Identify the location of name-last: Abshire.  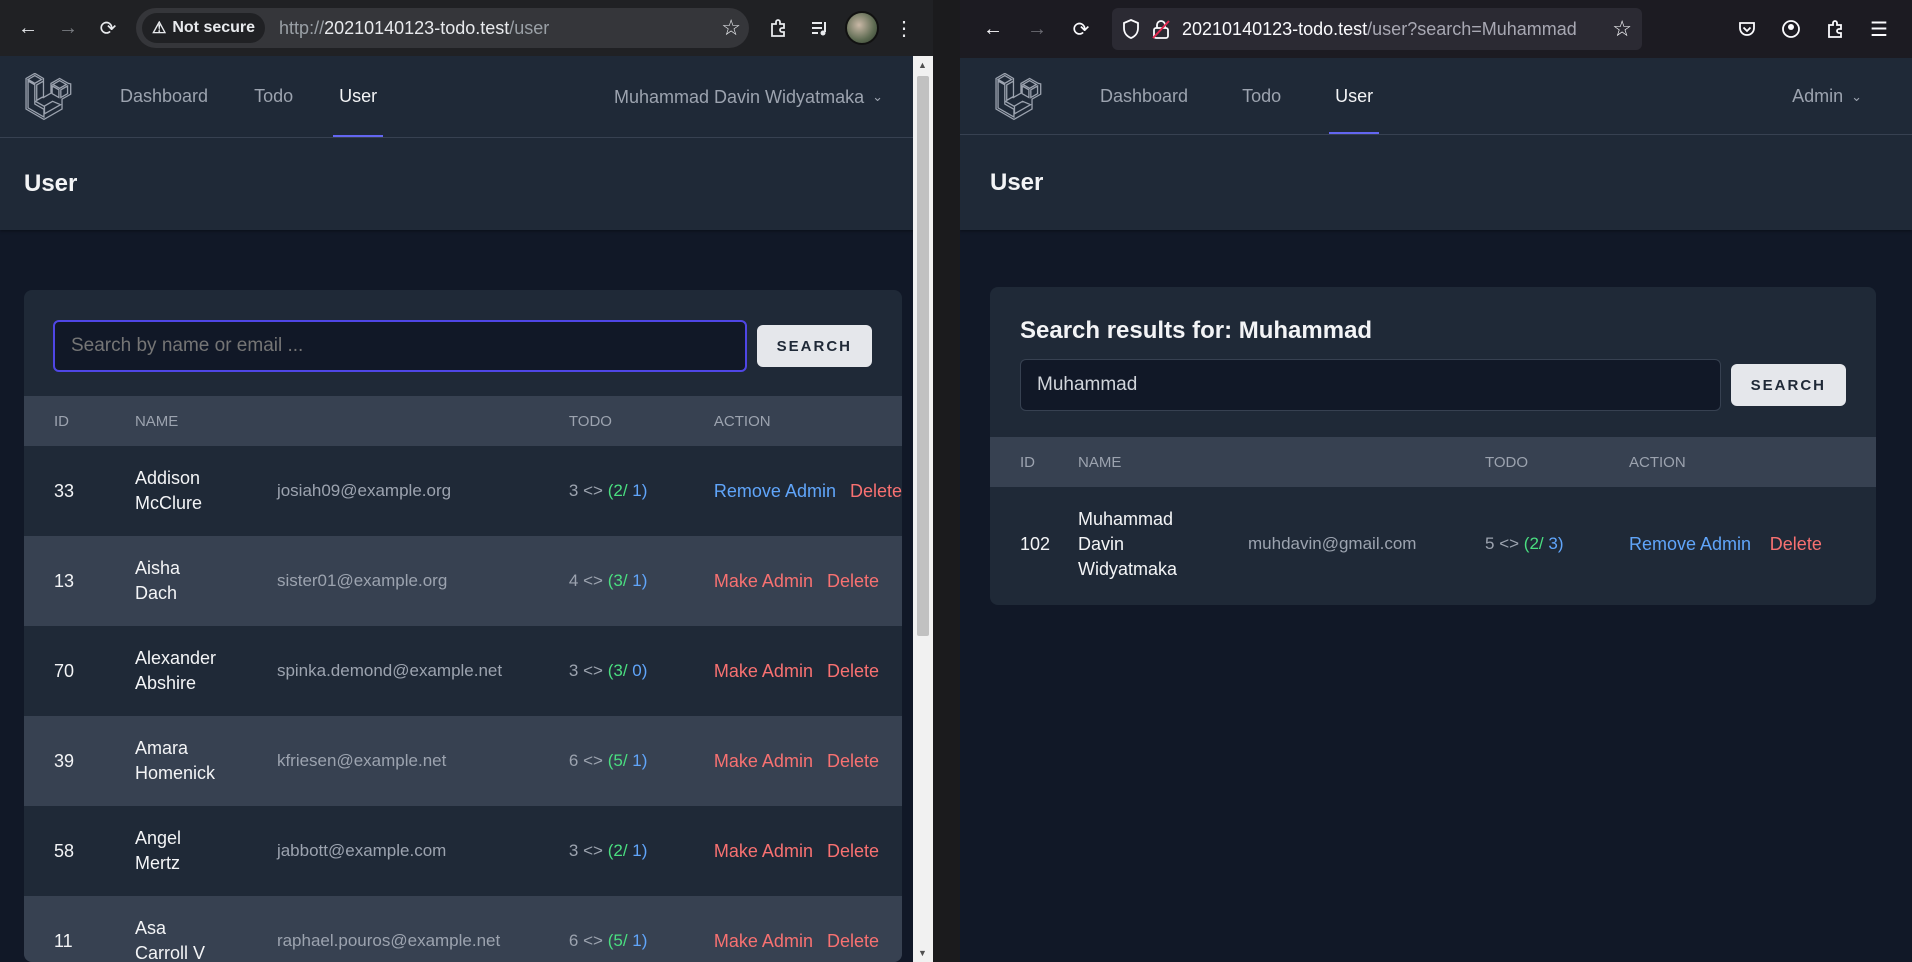
(165, 683).